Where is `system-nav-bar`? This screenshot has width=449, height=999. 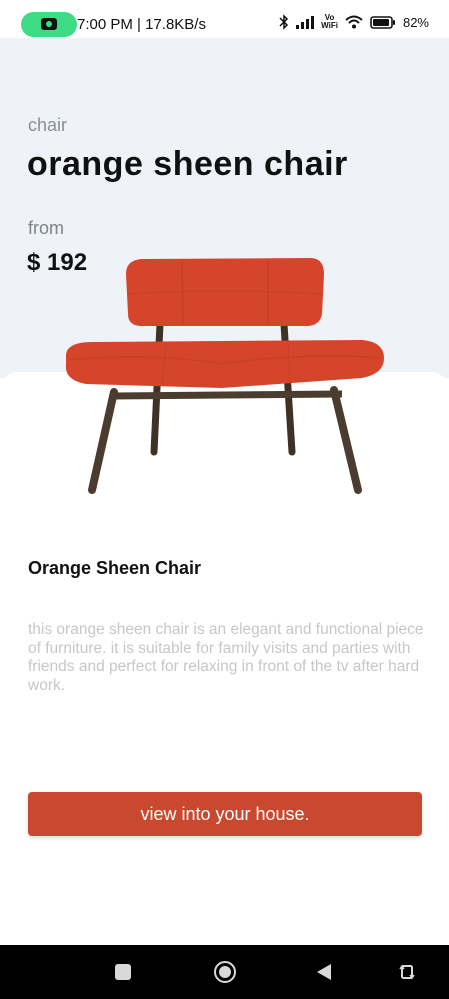 system-nav-bar is located at coordinates (224, 972).